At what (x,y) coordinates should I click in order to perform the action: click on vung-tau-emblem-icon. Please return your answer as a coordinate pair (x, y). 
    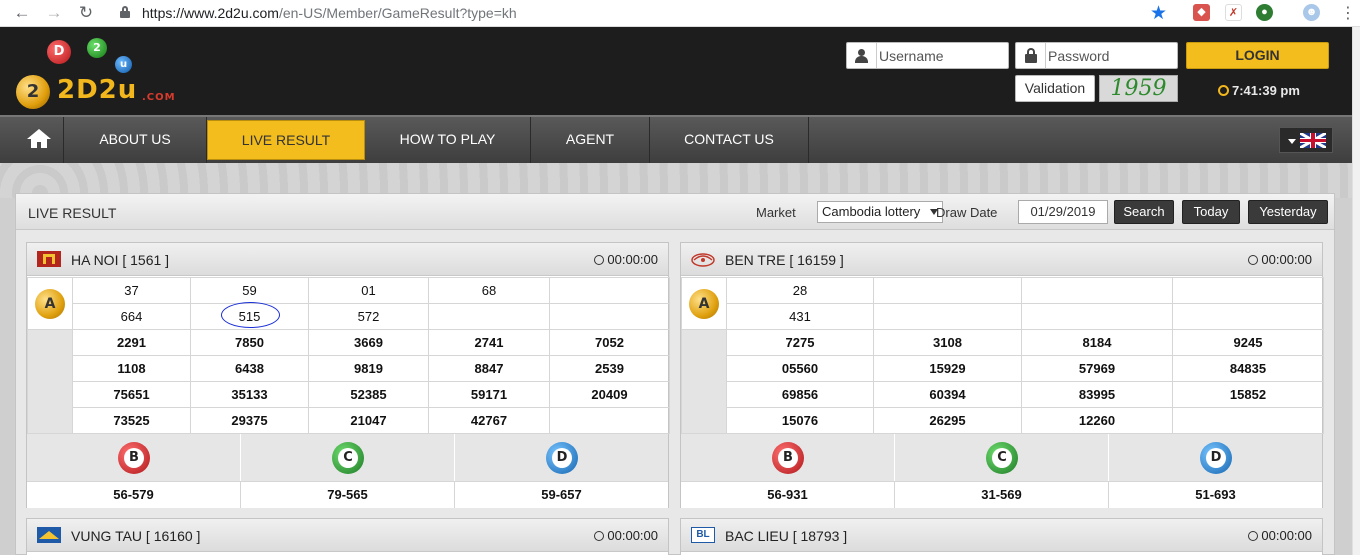
    Looking at the image, I should click on (49, 535).